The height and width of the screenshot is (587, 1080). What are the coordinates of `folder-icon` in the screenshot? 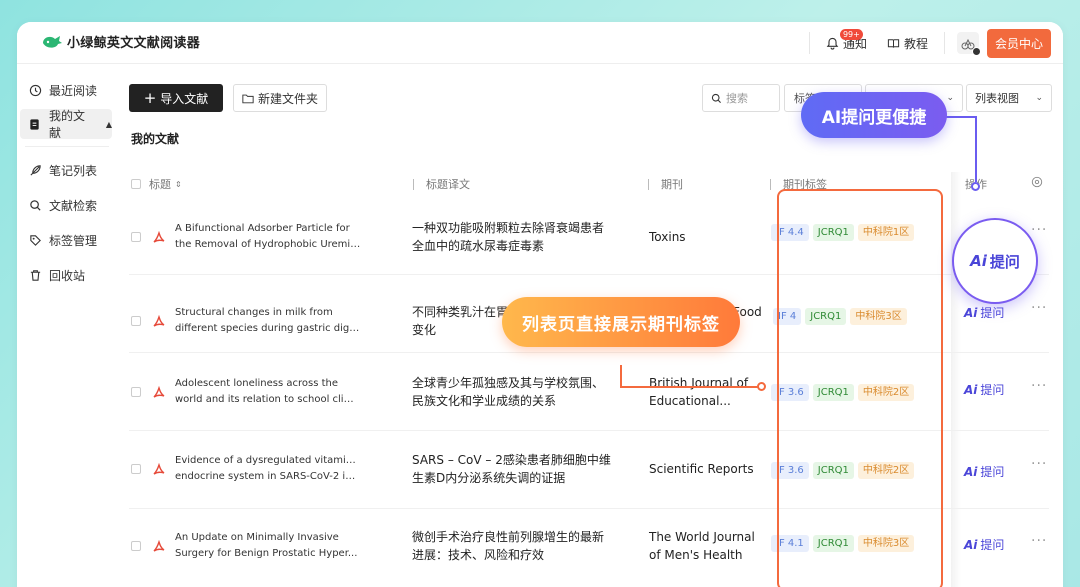 It's located at (248, 98).